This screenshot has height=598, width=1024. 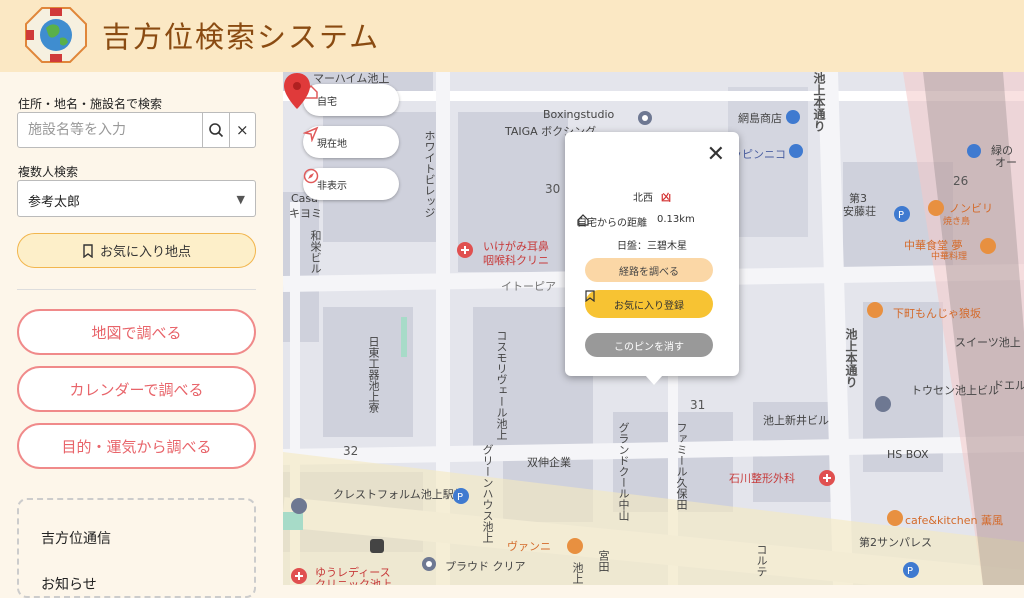 What do you see at coordinates (955, 390) in the screenshot?
I see `map-label: トウセン池上ビル` at bounding box center [955, 390].